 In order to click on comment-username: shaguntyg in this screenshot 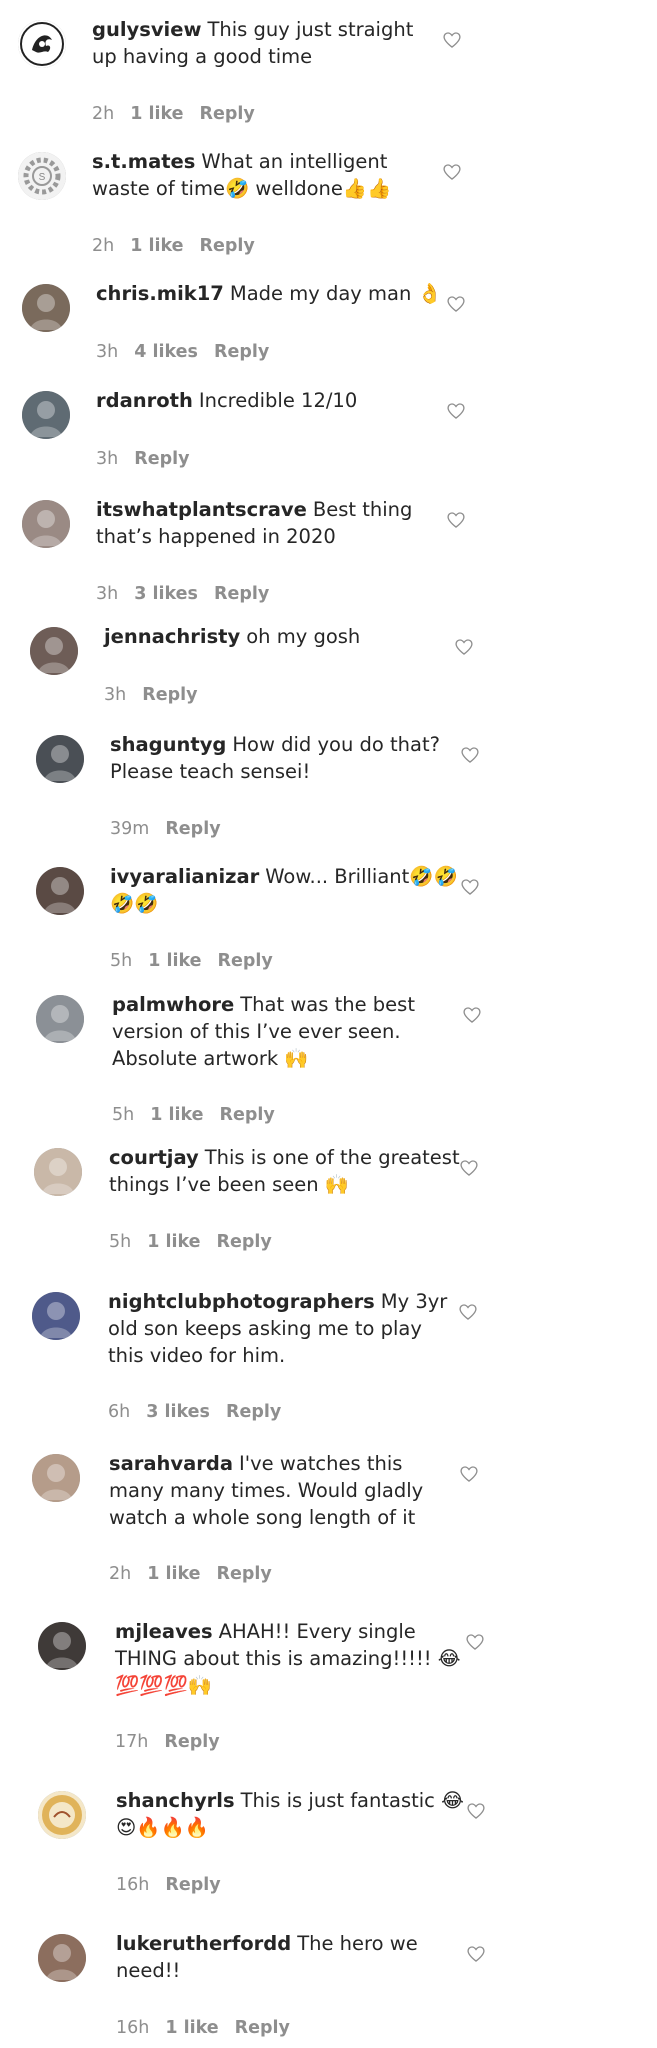, I will do `click(168, 744)`.